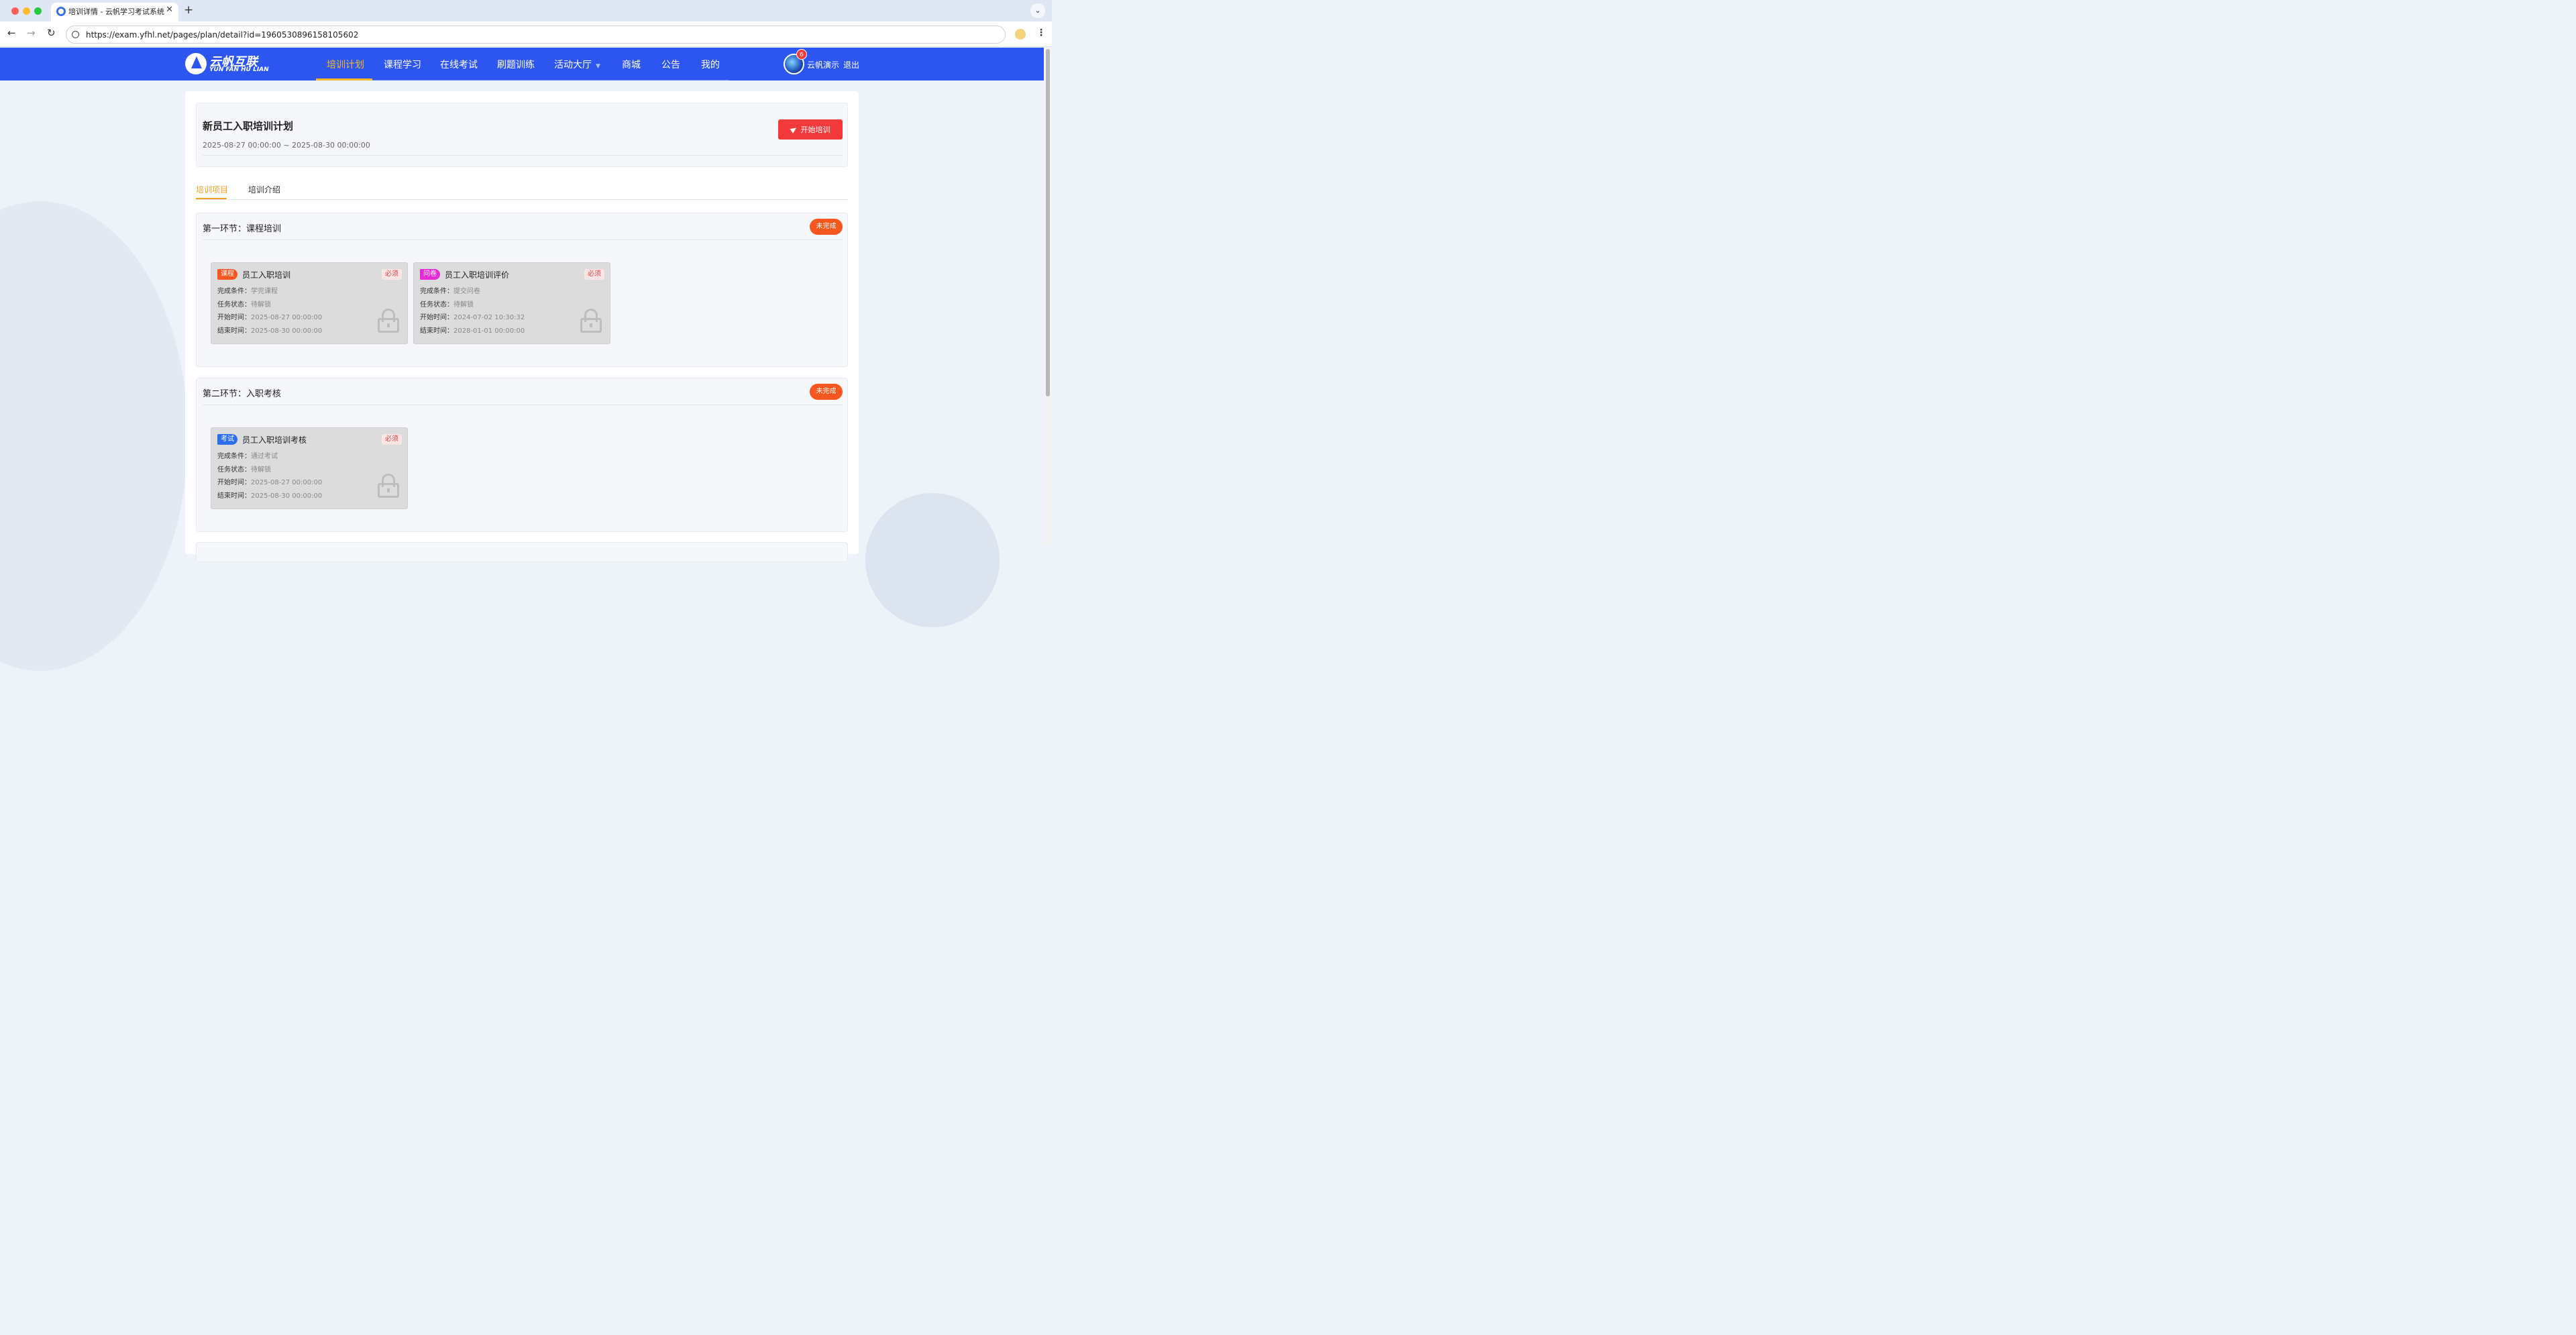  What do you see at coordinates (550, 80) in the screenshot?
I see `nav-divider` at bounding box center [550, 80].